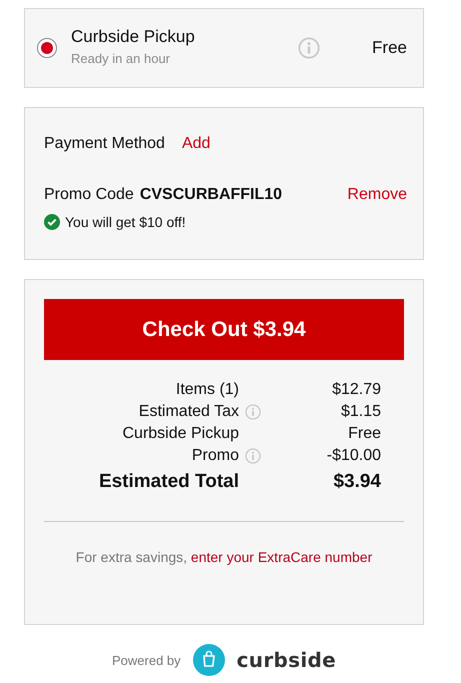 This screenshot has height=683, width=461. What do you see at coordinates (353, 456) in the screenshot?
I see `summary-value: -$10.00` at bounding box center [353, 456].